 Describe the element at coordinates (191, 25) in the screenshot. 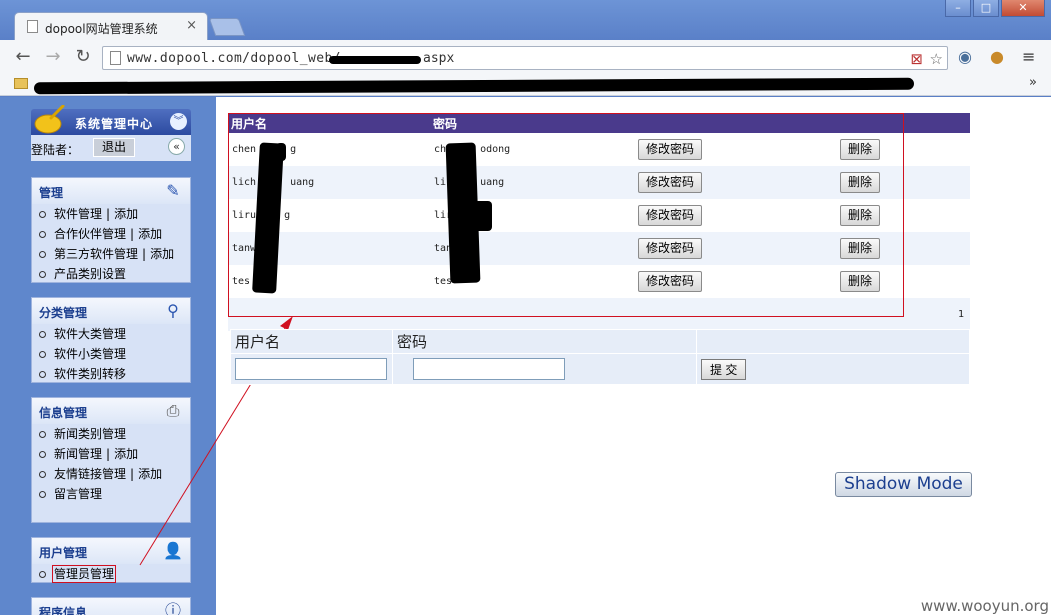

I see `tab-close-icon: ×` at that location.